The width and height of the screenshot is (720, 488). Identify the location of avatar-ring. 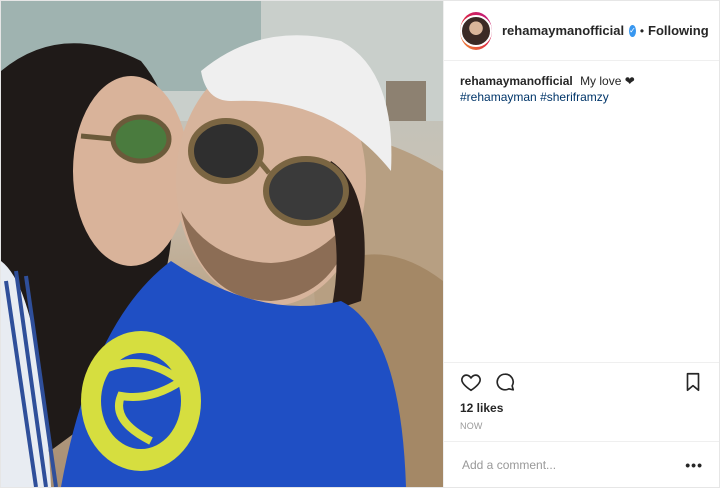
(476, 30).